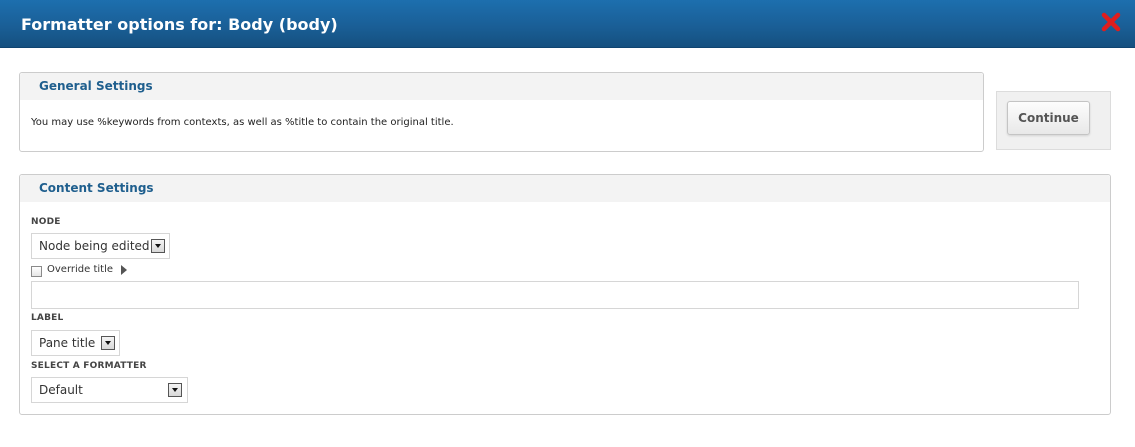 The height and width of the screenshot is (447, 1135). Describe the element at coordinates (565, 188) in the screenshot. I see `content-settings-legend: Content Settings` at that location.